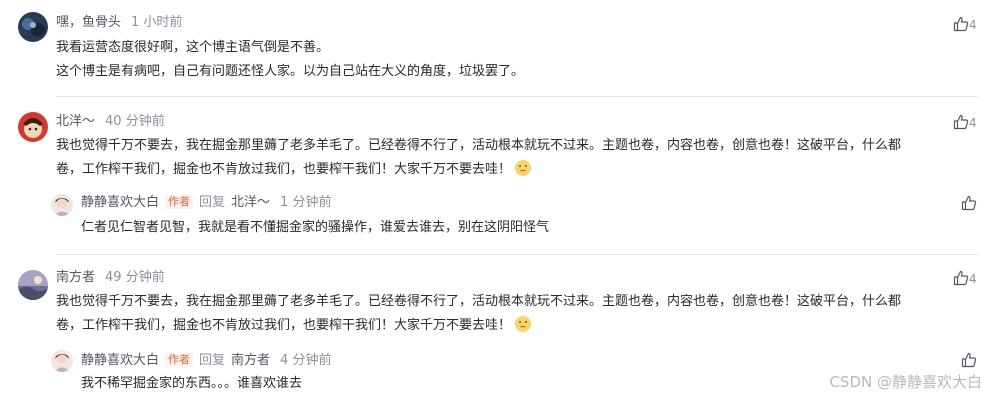 The image size is (996, 404). I want to click on comment-text-line: 这个博主是有病吧，自己有问题还怪人家。以为自己站在大义的角度，垃圾罢了。, so click(290, 71).